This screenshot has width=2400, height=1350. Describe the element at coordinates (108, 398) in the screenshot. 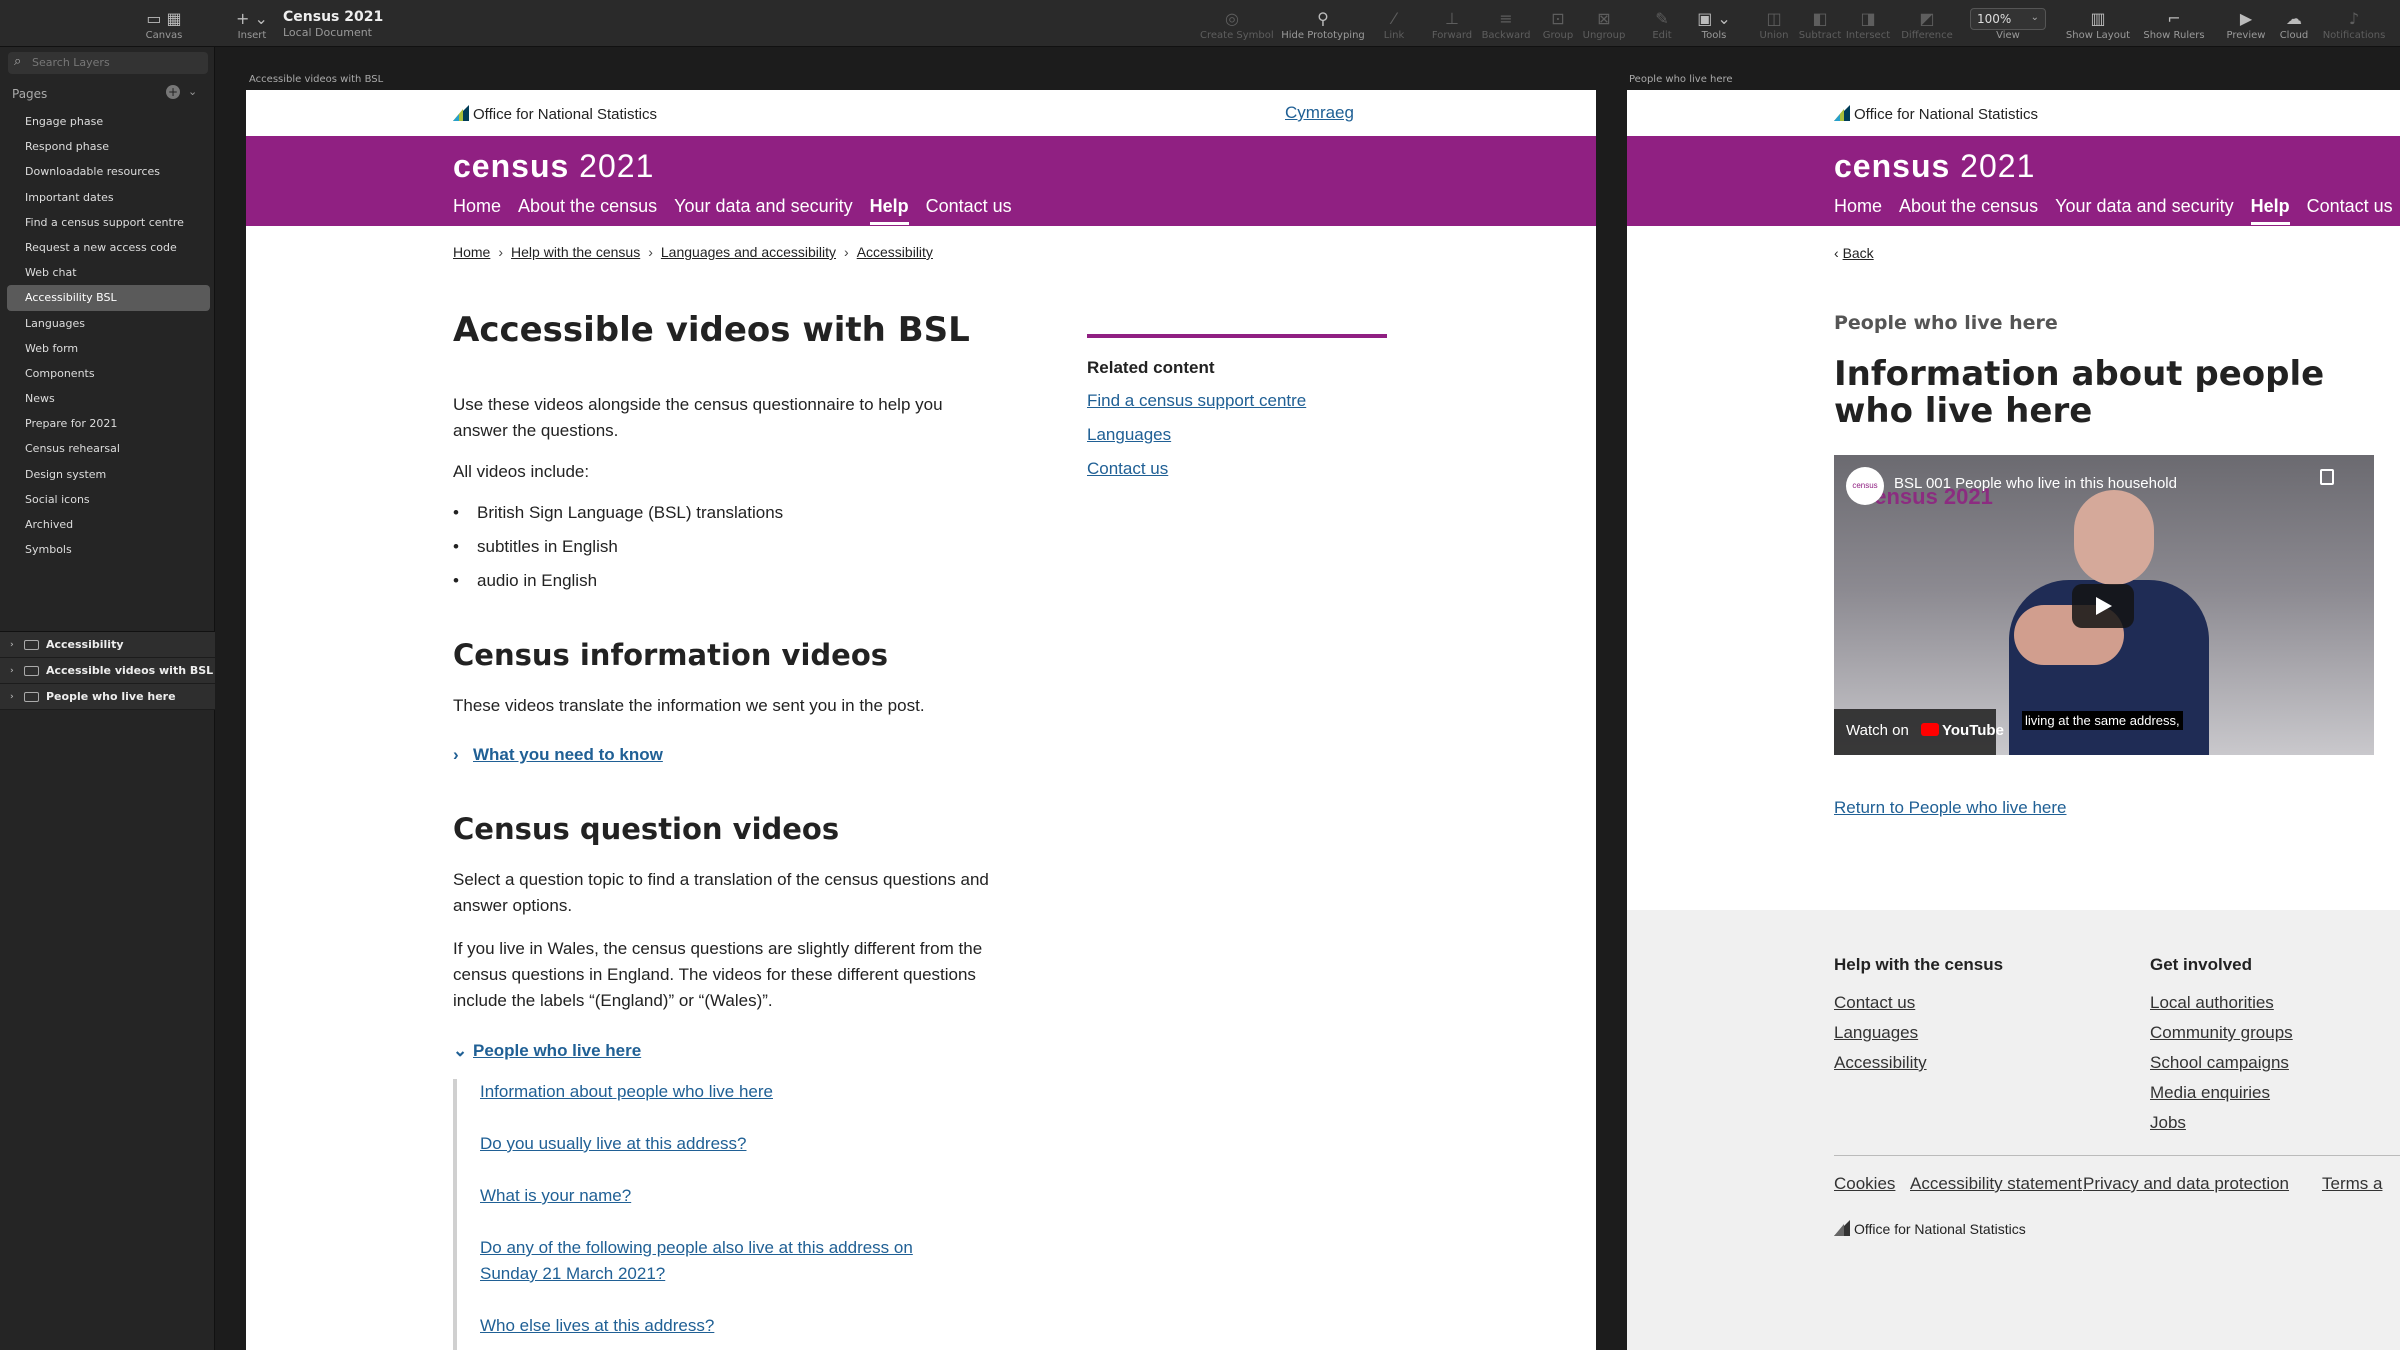

I see `page-item: News` at that location.